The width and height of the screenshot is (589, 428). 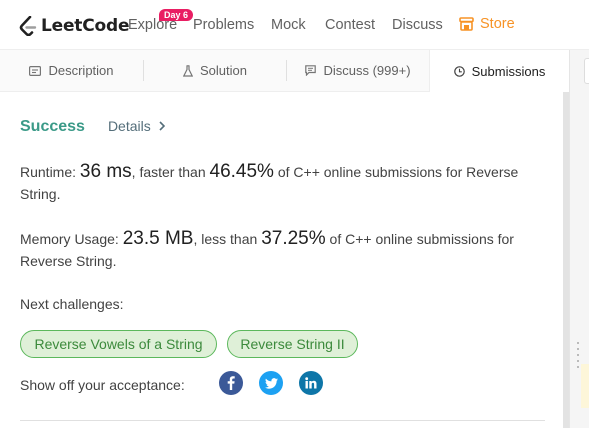 I want to click on tab-discuss: Discuss (999+), so click(x=358, y=70).